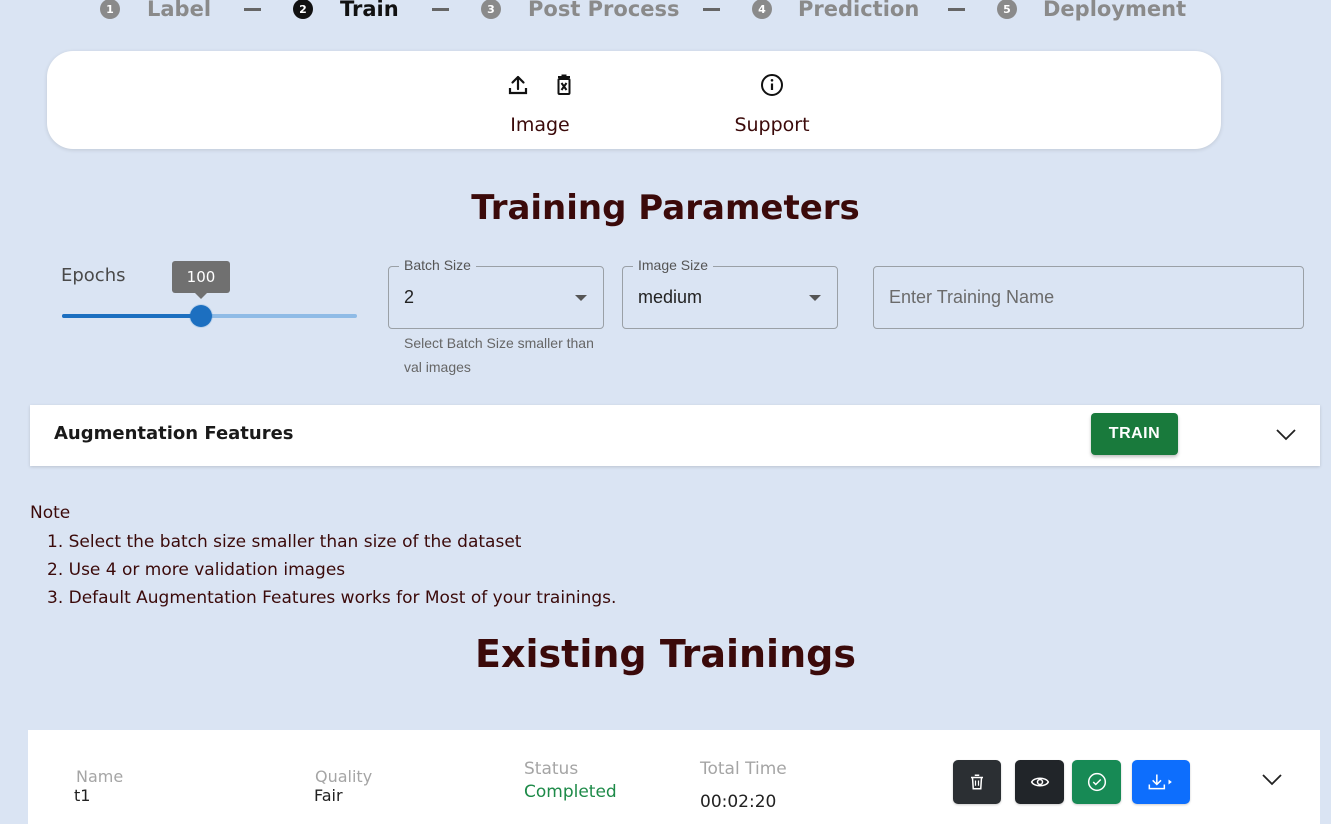 The width and height of the screenshot is (1331, 824). What do you see at coordinates (344, 776) in the screenshot?
I see `quality-header: Quality` at bounding box center [344, 776].